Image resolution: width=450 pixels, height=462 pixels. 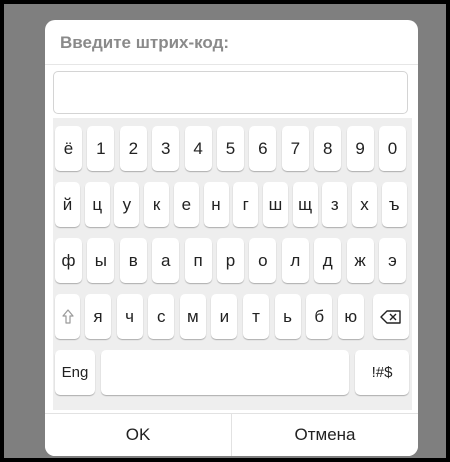 I want to click on dialog-title: Введите штрих-код:, so click(x=145, y=42).